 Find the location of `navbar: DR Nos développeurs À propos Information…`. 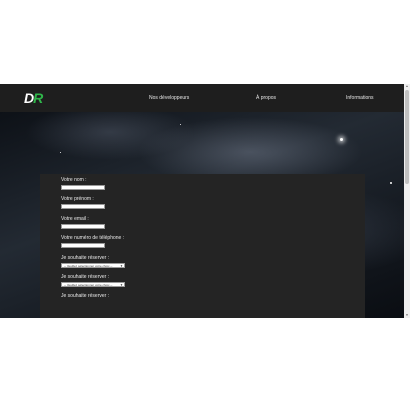

navbar: DR Nos développeurs À propos Information… is located at coordinates (202, 98).